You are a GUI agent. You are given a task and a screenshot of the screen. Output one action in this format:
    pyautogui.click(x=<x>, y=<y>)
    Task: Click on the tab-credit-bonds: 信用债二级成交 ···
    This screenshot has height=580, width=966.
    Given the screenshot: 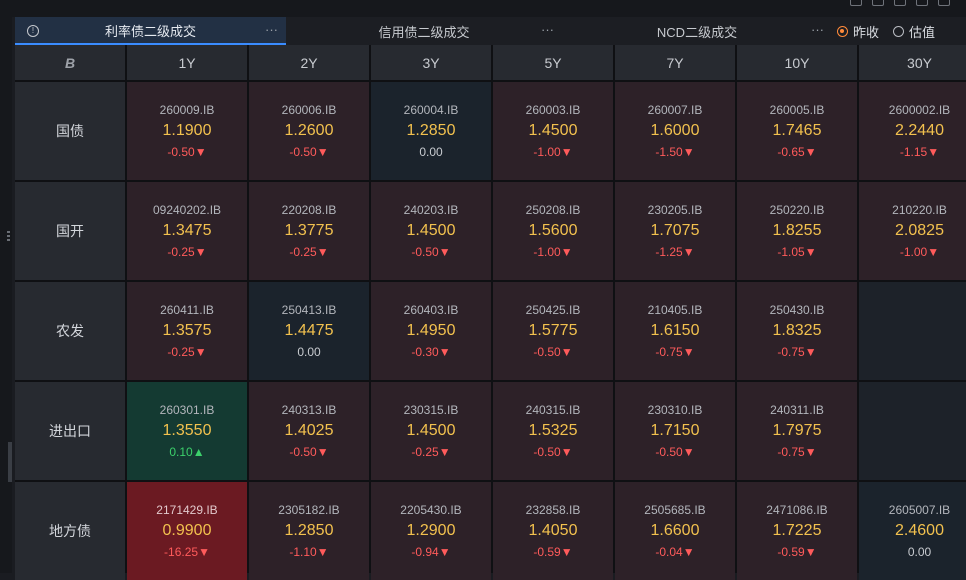 What is the action you would take?
    pyautogui.click(x=424, y=31)
    